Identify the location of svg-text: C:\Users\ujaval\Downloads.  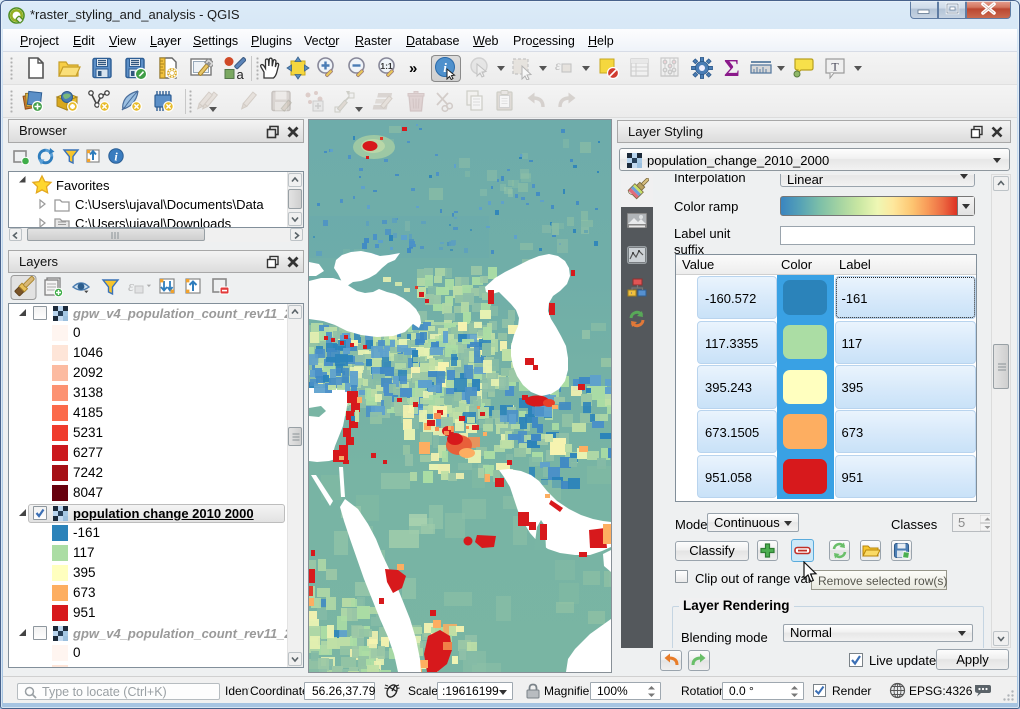
(153, 221).